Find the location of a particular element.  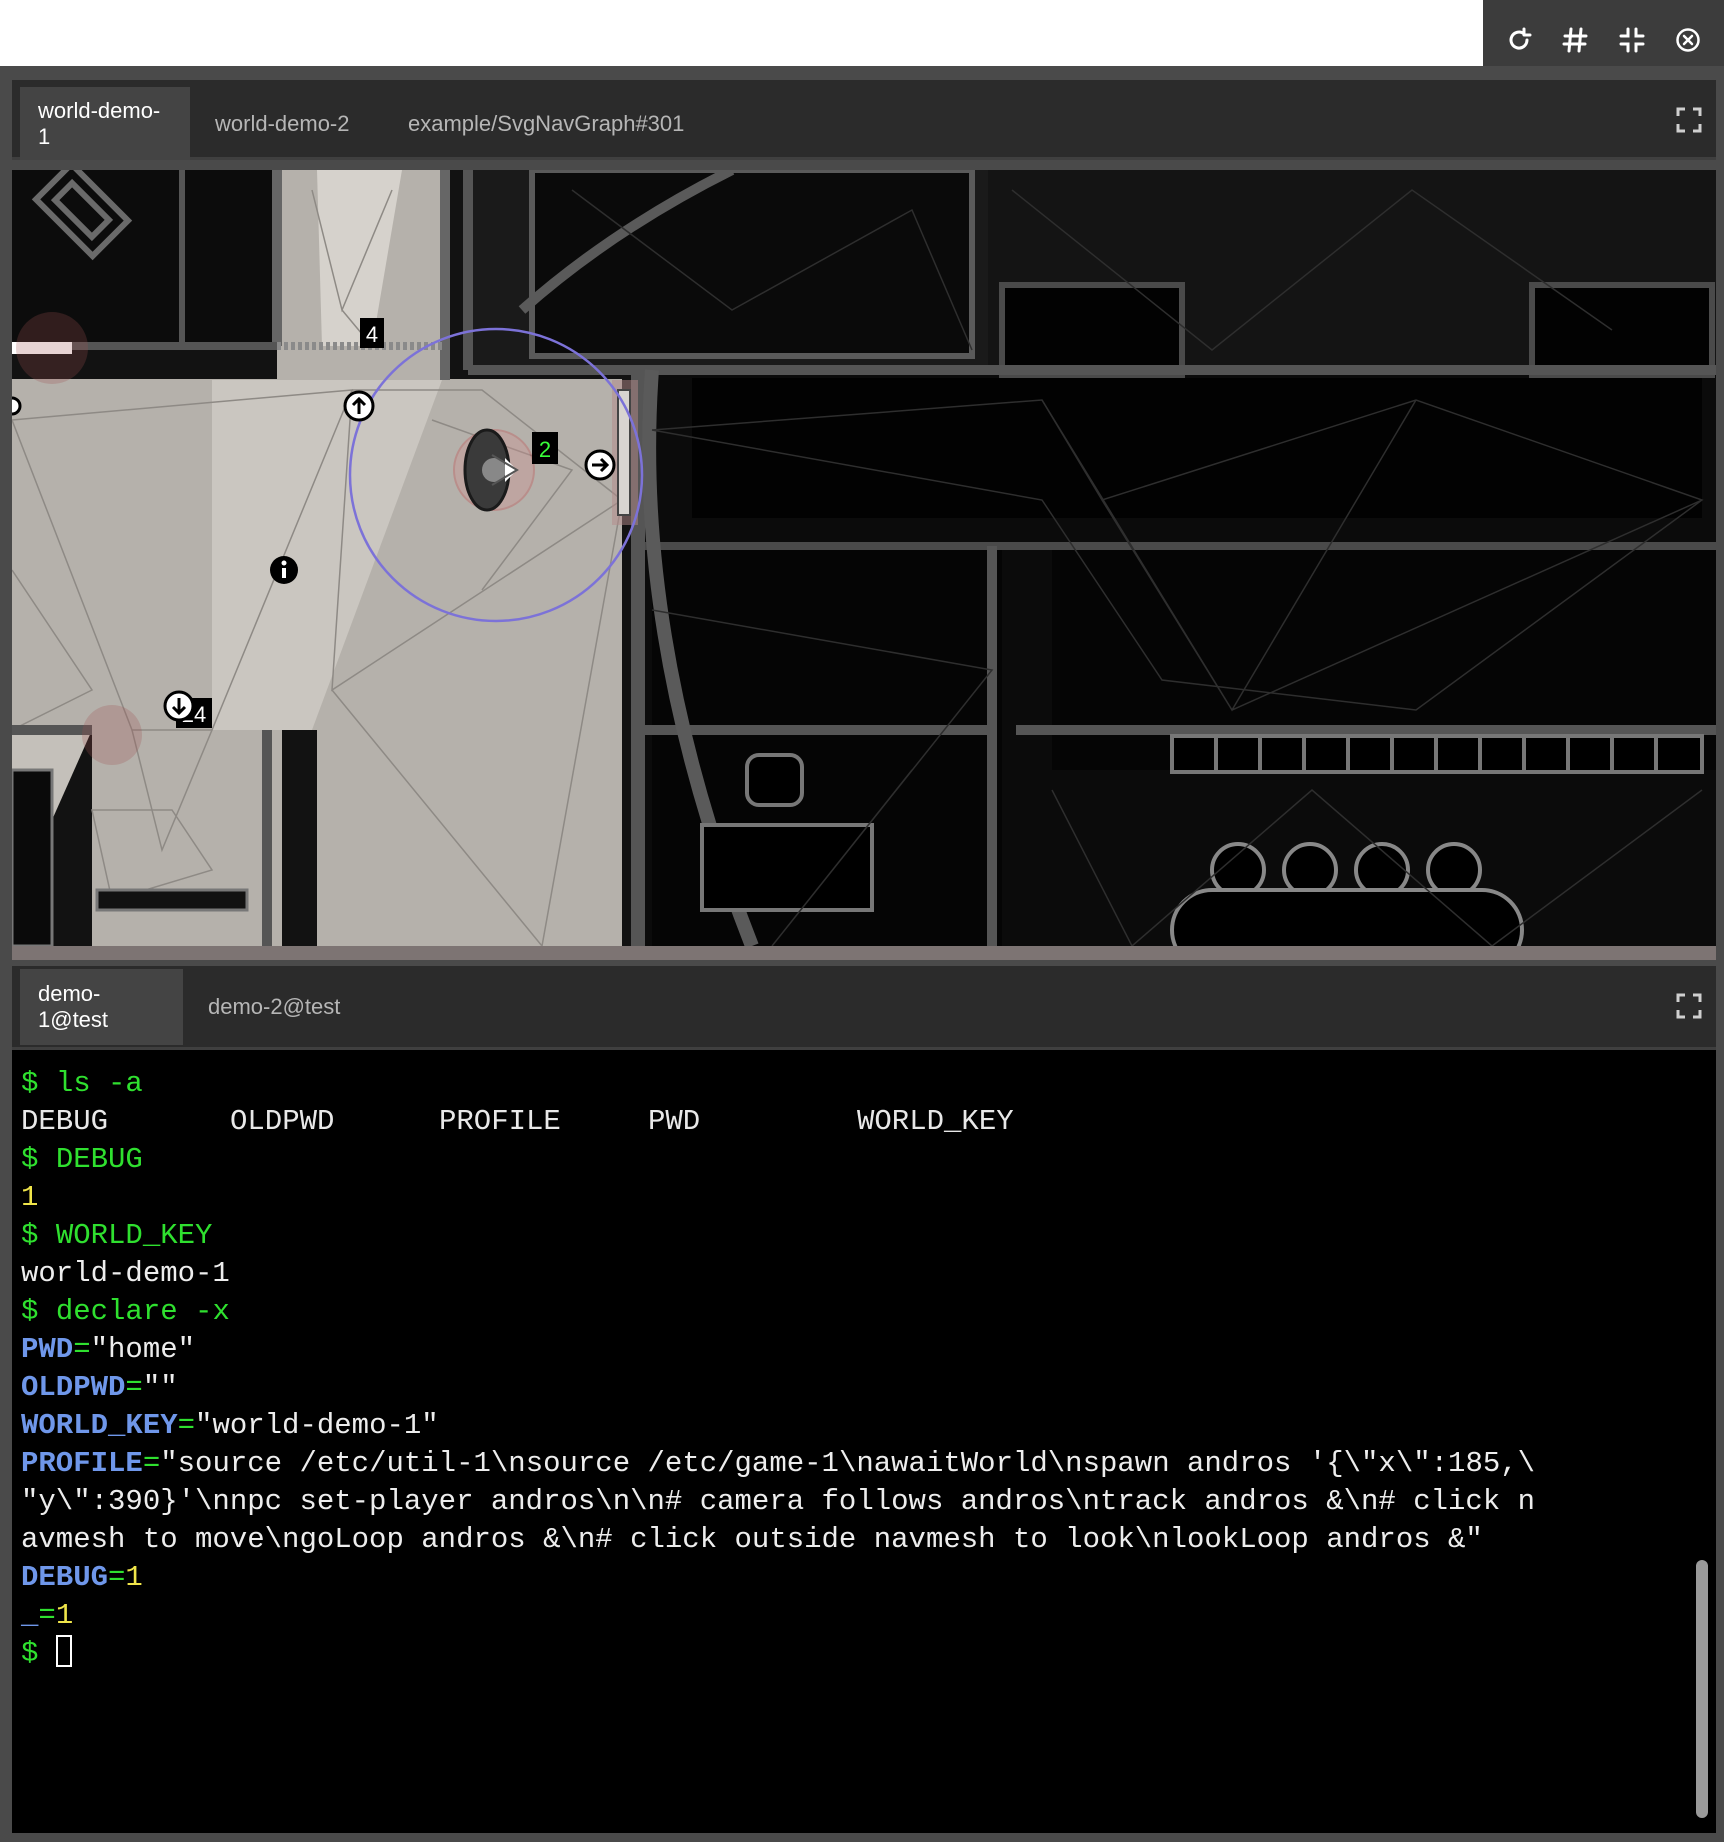

tab-label: demo-2@test is located at coordinates (274, 1006).